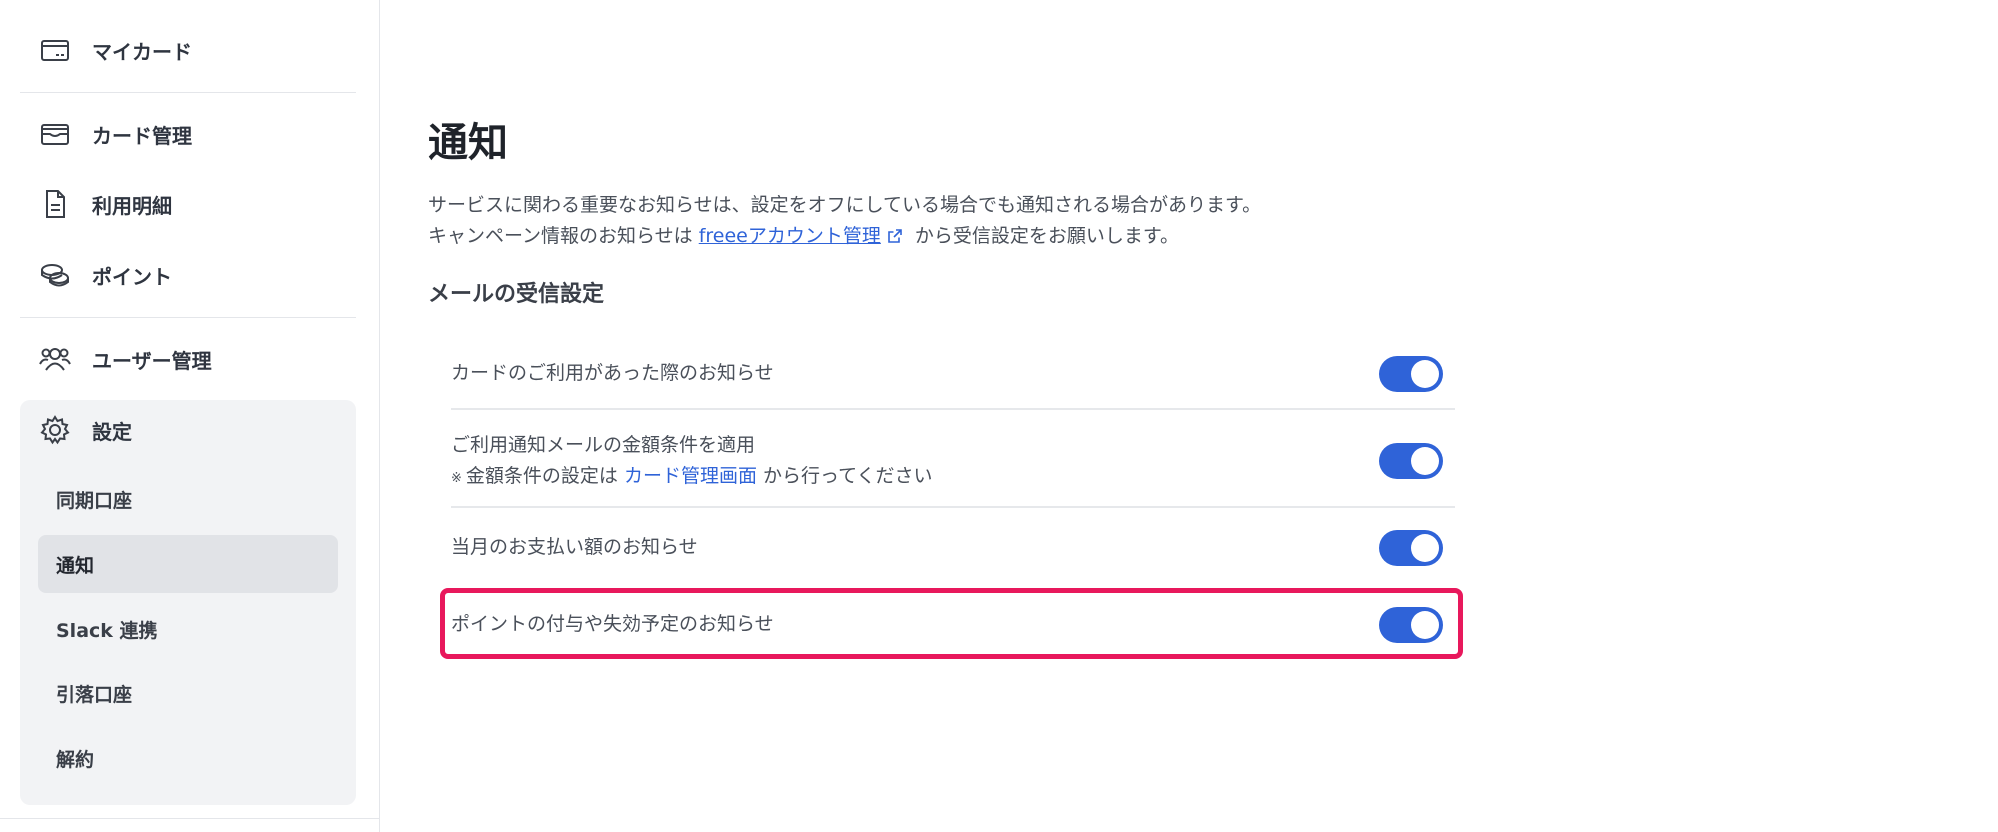 The width and height of the screenshot is (1998, 832). Describe the element at coordinates (55, 134) in the screenshot. I see `card-manage-icon` at that location.